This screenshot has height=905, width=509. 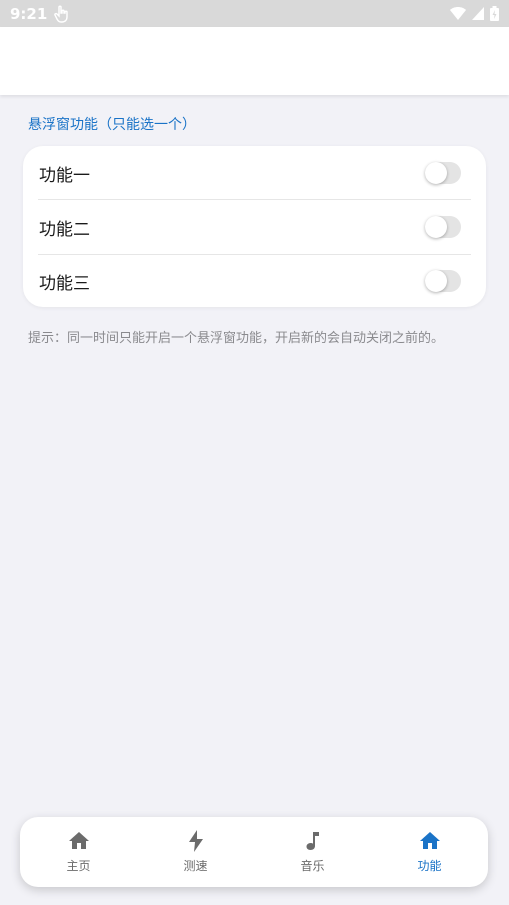 What do you see at coordinates (254, 281) in the screenshot?
I see `setting-row-3: 功能三` at bounding box center [254, 281].